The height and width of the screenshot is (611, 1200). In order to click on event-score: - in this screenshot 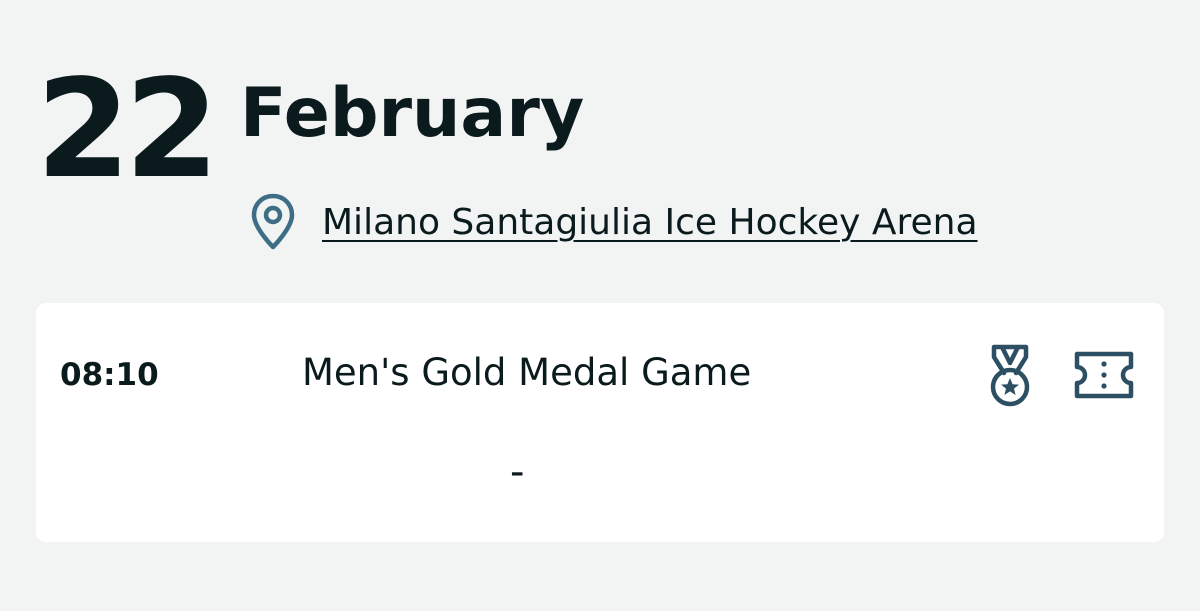, I will do `click(517, 472)`.